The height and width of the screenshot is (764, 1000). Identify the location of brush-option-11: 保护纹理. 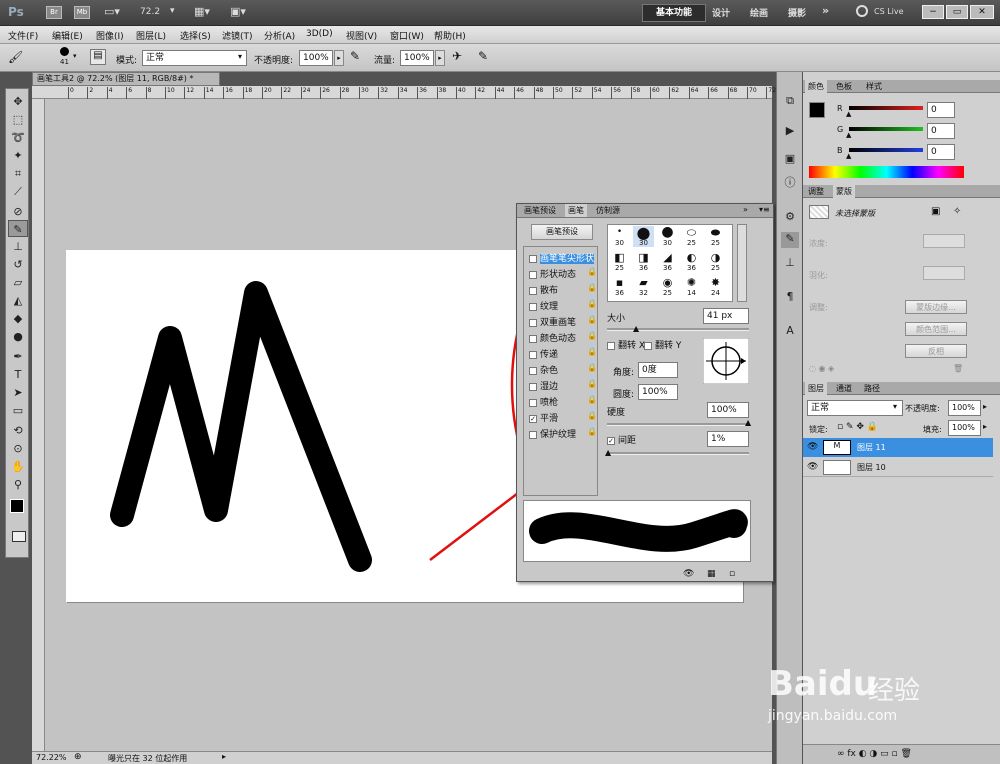
(552, 433).